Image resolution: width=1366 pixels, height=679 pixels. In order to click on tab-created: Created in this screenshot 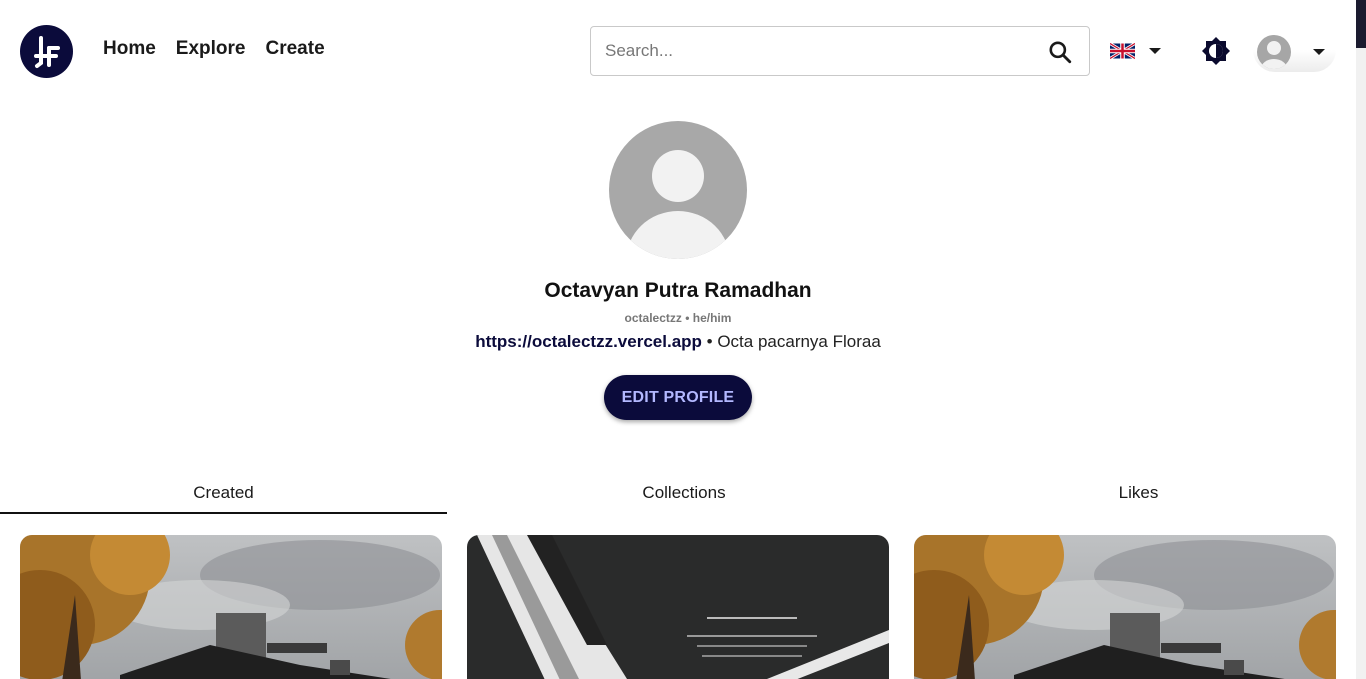, I will do `click(223, 494)`.